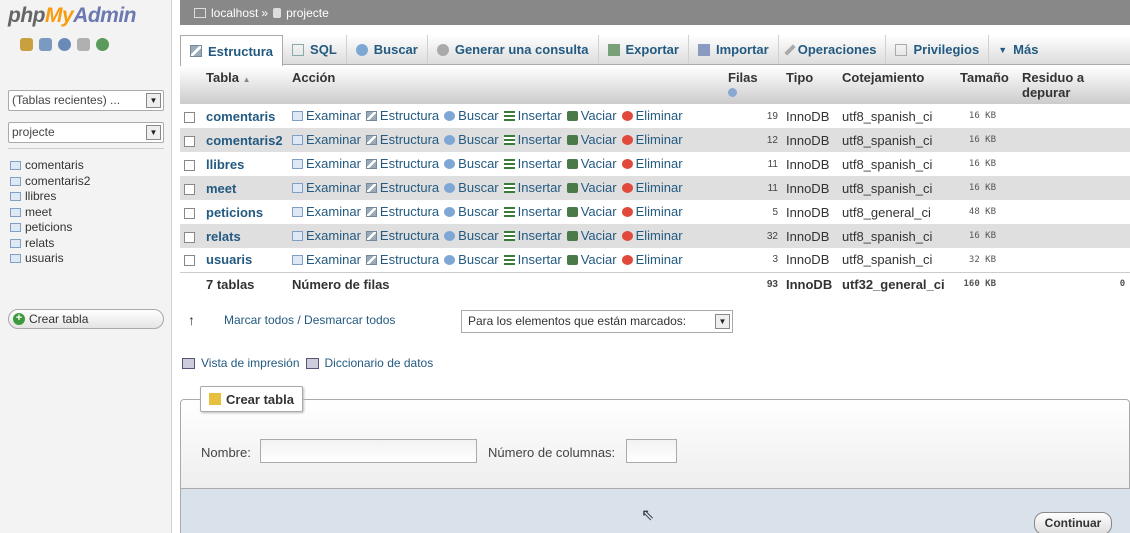 This screenshot has width=1130, height=533. Describe the element at coordinates (732, 92) in the screenshot. I see `help-icon` at that location.